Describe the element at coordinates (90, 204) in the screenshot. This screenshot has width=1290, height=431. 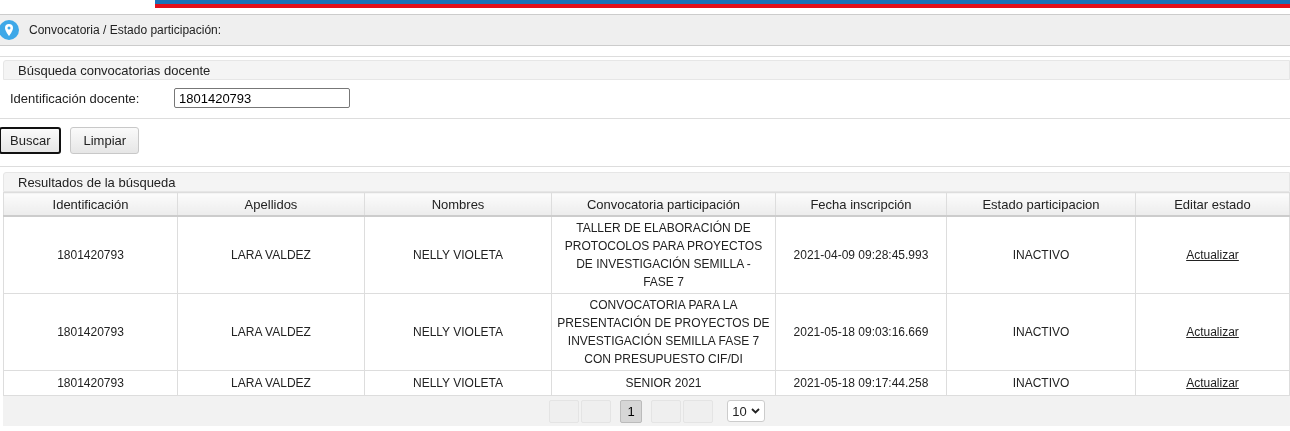
I see `column-header: Identificación` at that location.